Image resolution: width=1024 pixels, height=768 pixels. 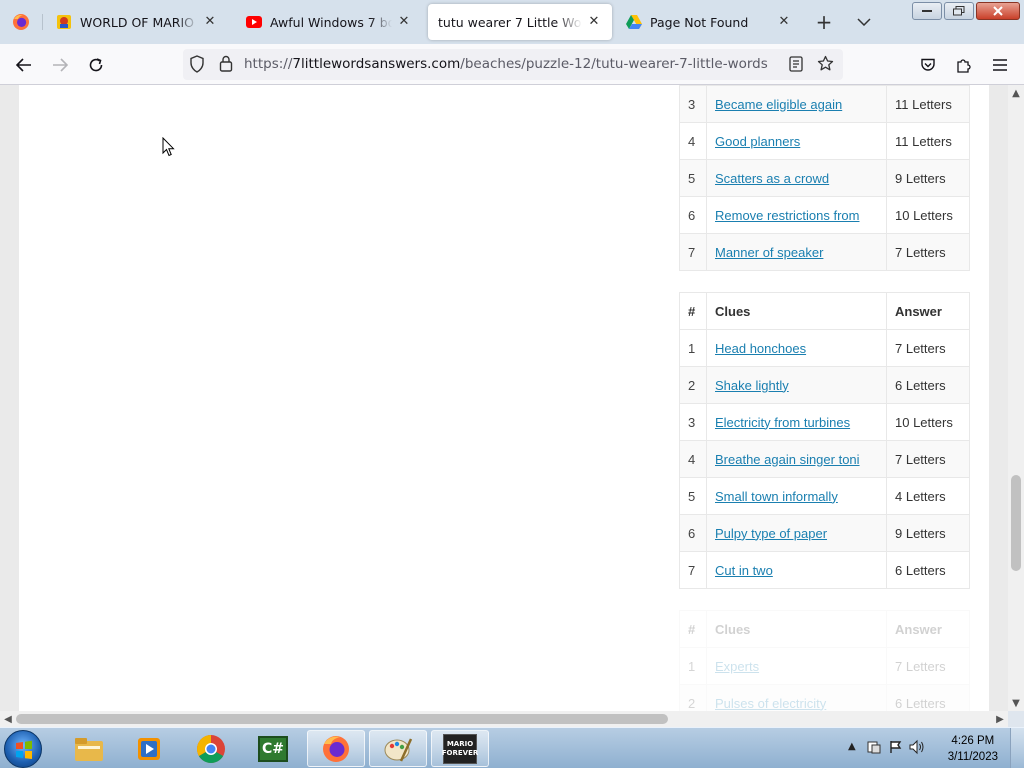 I want to click on scroll-right-arrow-icon: ▶, so click(x=1000, y=719).